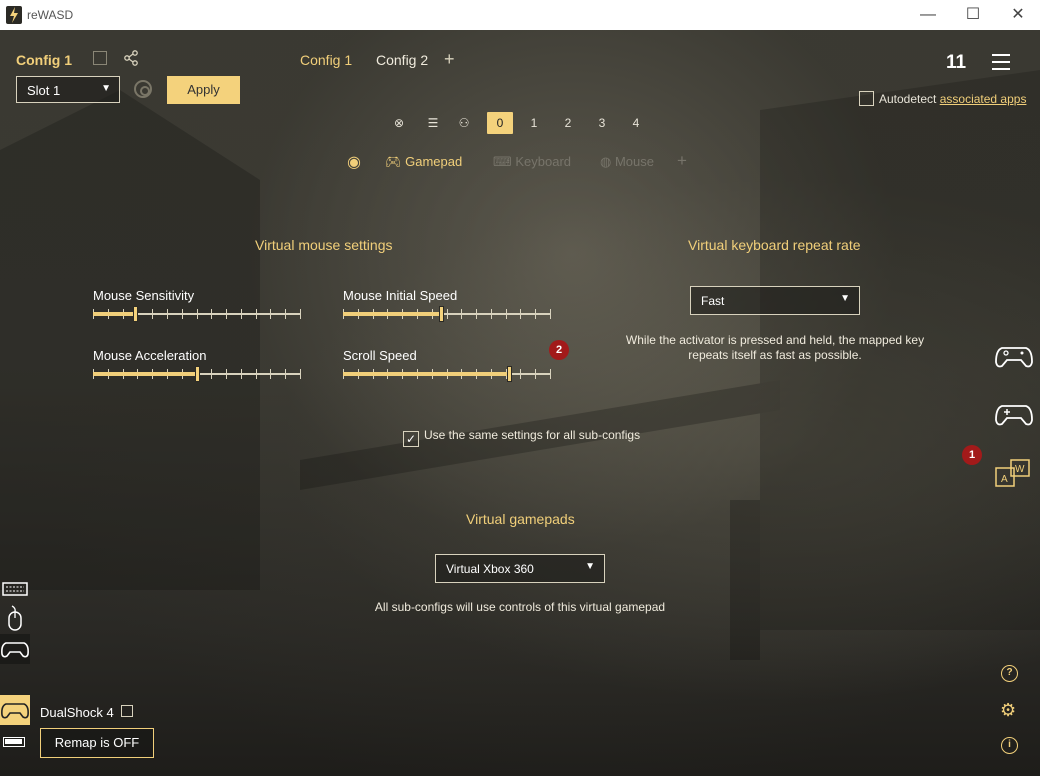 The width and height of the screenshot is (1040, 776). Describe the element at coordinates (543, 161) in the screenshot. I see `tab-keyboard-label: Keyboard` at that location.